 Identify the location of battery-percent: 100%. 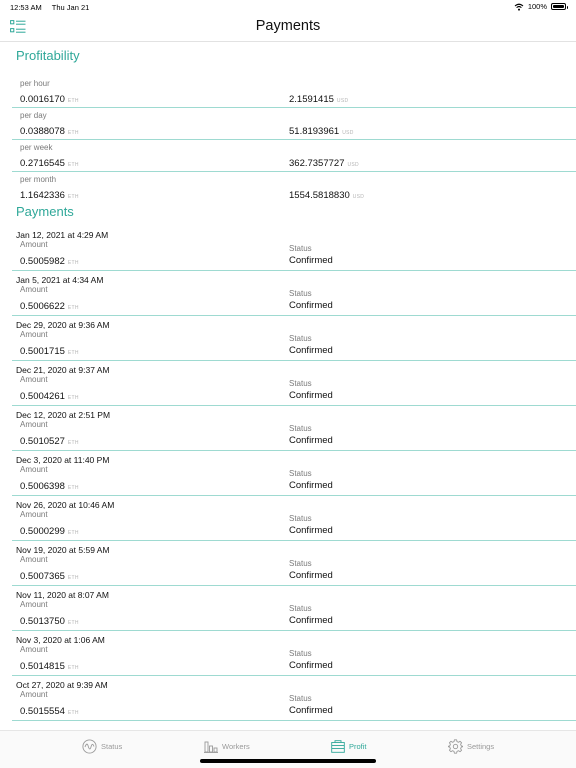
(537, 6).